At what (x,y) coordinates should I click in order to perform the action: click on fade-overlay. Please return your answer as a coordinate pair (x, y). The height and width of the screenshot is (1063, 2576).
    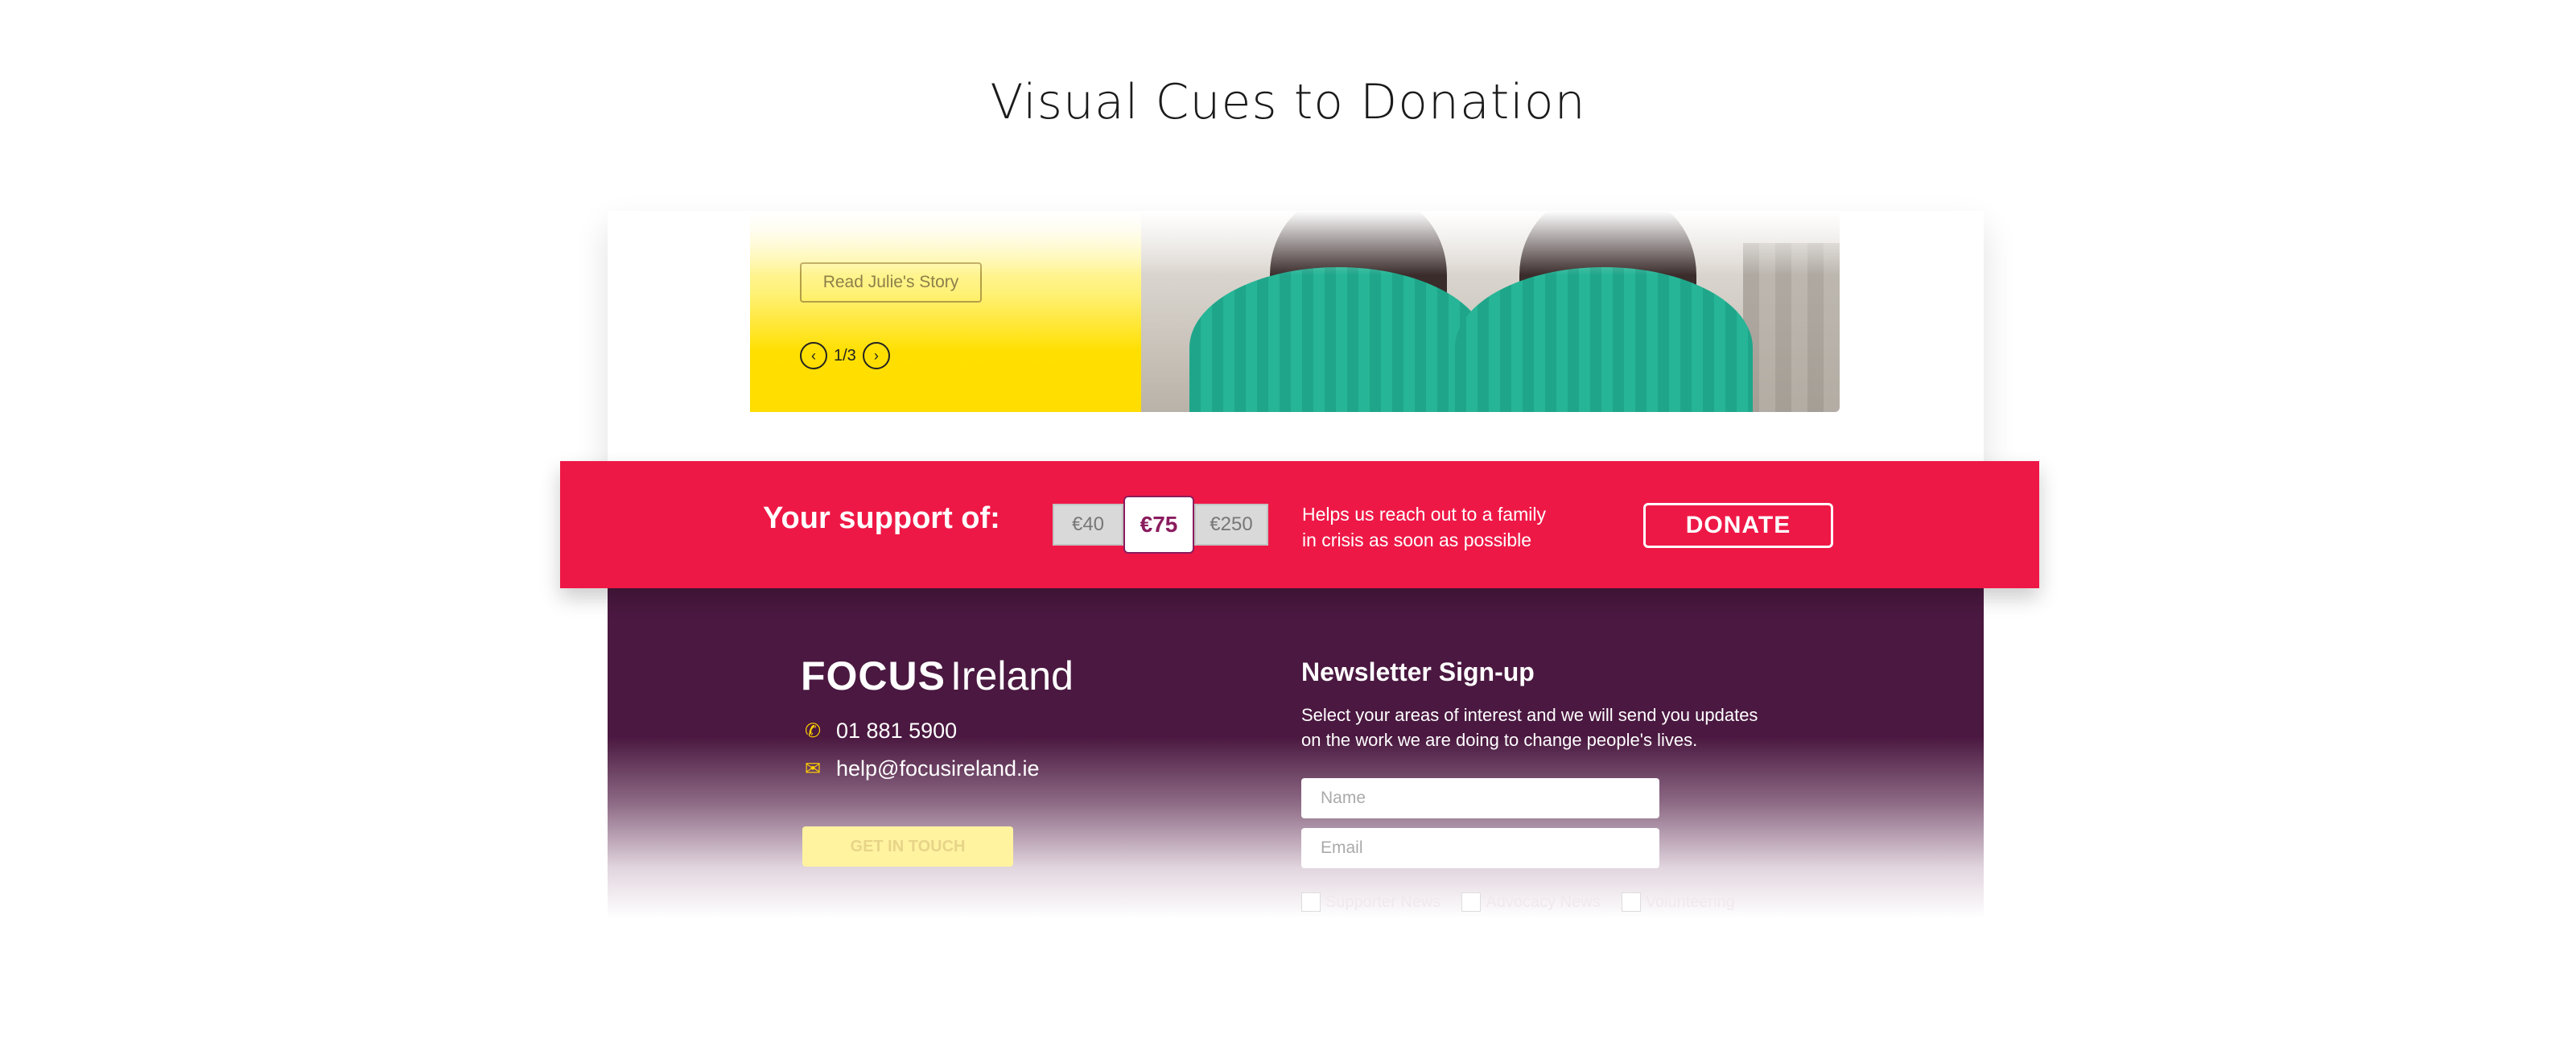
    Looking at the image, I should click on (1296, 243).